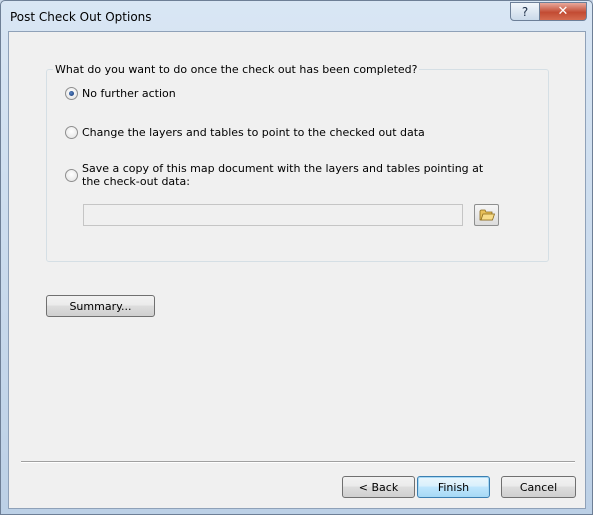  What do you see at coordinates (538, 487) in the screenshot?
I see `cancel-button: Cancel` at bounding box center [538, 487].